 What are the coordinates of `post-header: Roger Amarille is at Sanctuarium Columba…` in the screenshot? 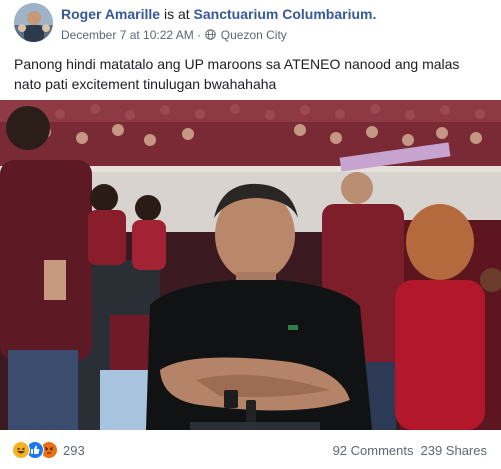 It's located at (250, 23).